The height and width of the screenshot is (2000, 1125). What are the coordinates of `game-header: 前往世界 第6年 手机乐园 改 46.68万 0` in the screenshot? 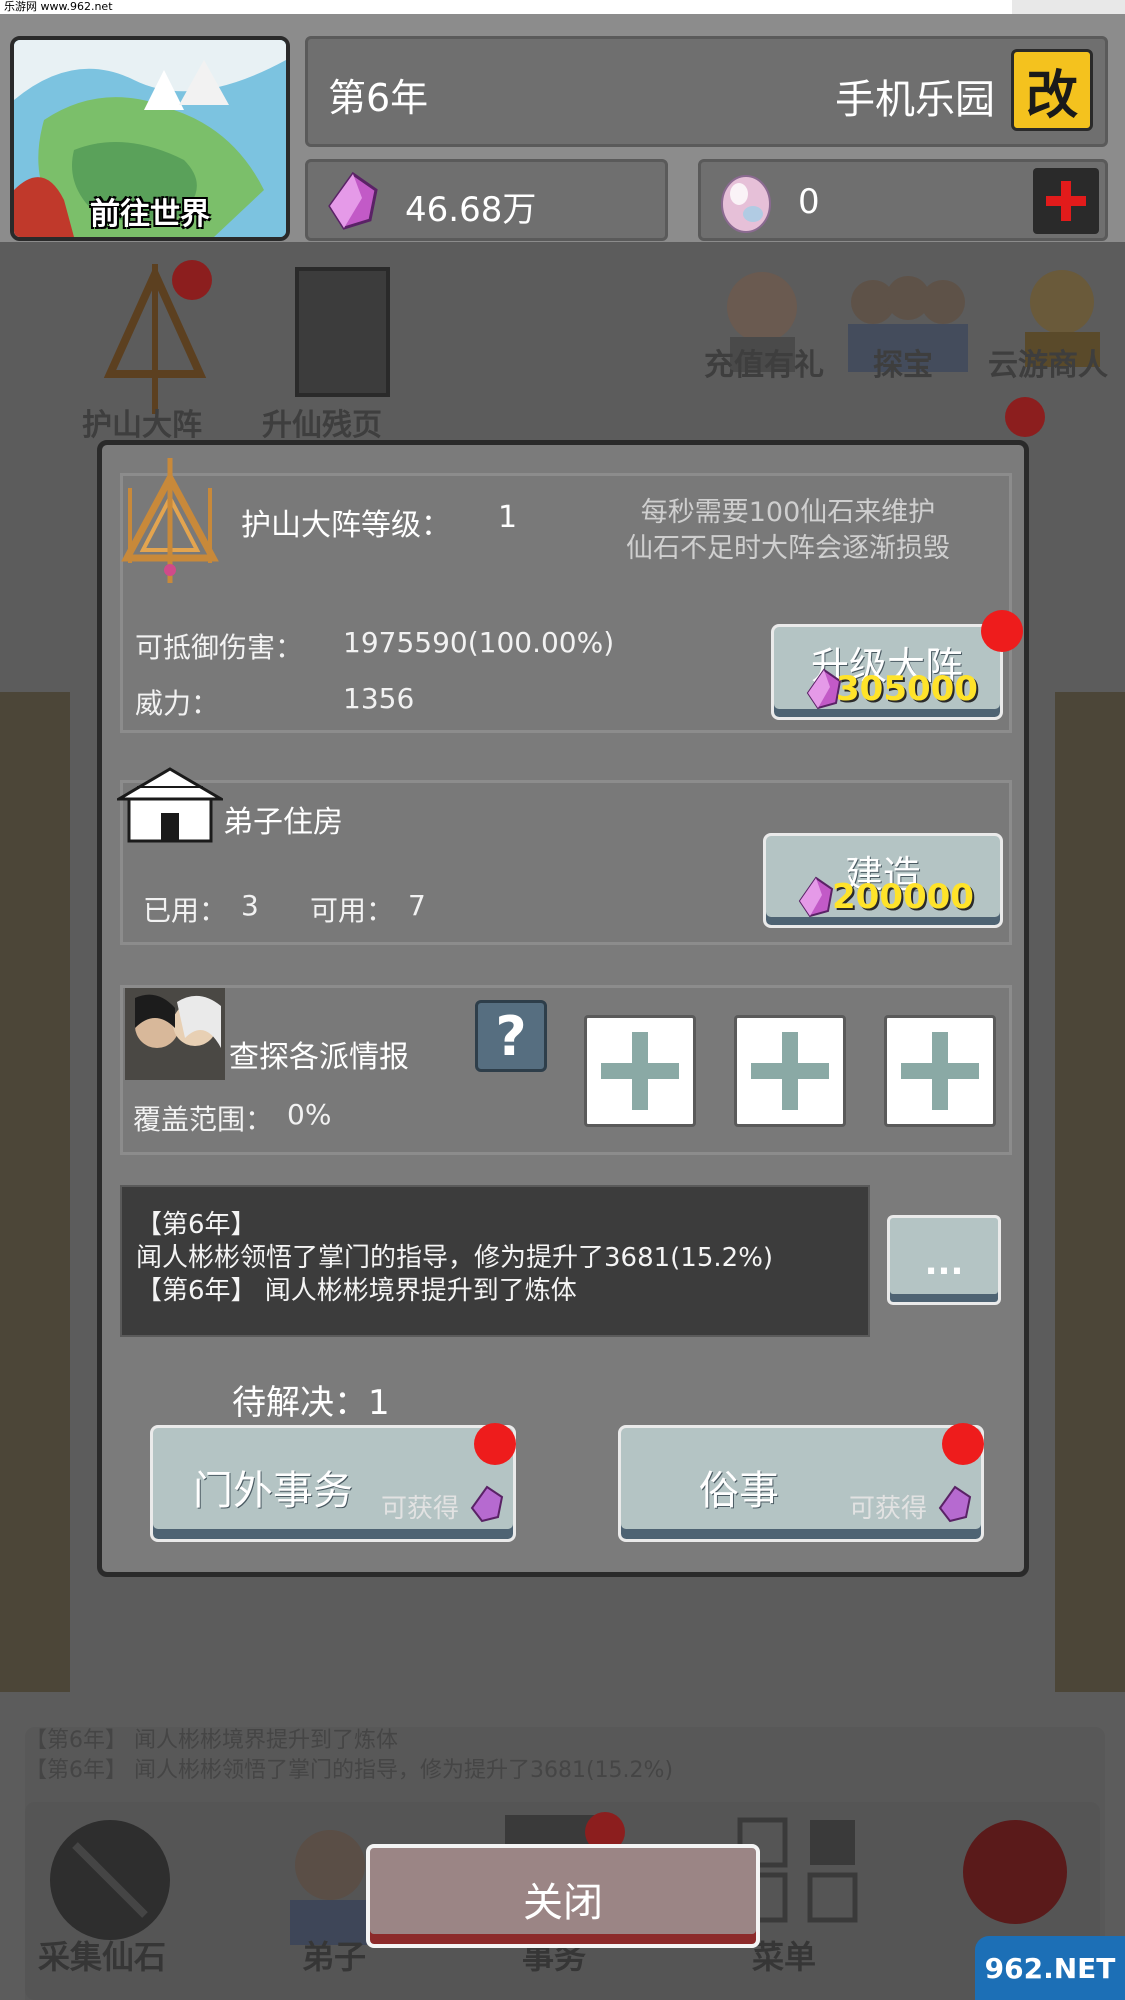 It's located at (562, 128).